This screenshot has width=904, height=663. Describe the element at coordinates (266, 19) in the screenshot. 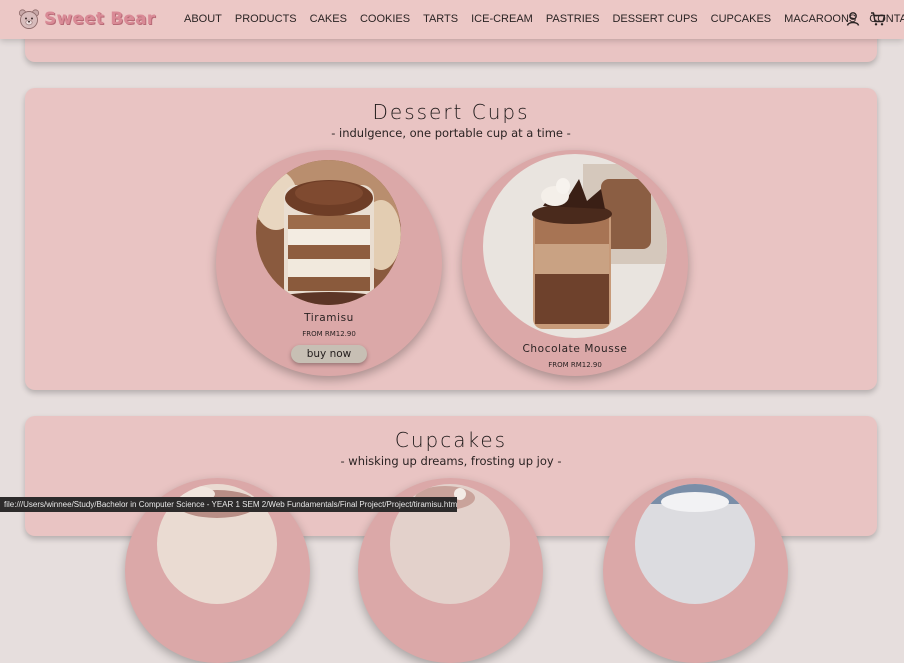

I see `nav-products: PRODUCTS` at that location.